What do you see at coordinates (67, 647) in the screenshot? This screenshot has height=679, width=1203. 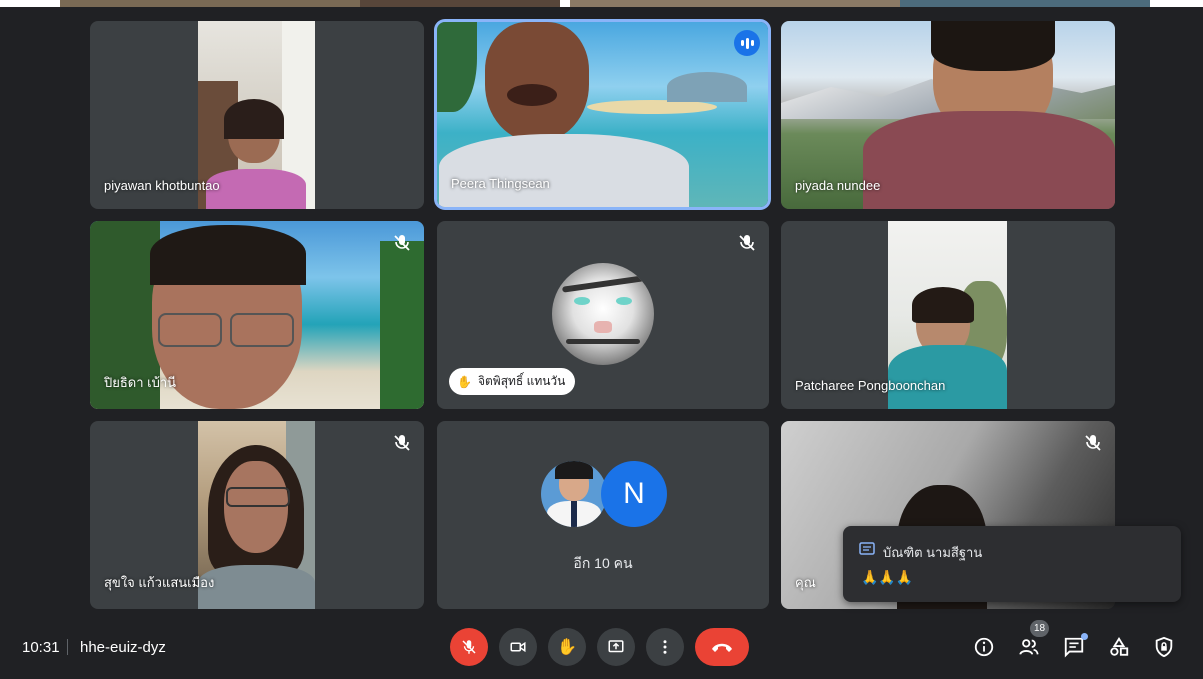 I see `divider` at bounding box center [67, 647].